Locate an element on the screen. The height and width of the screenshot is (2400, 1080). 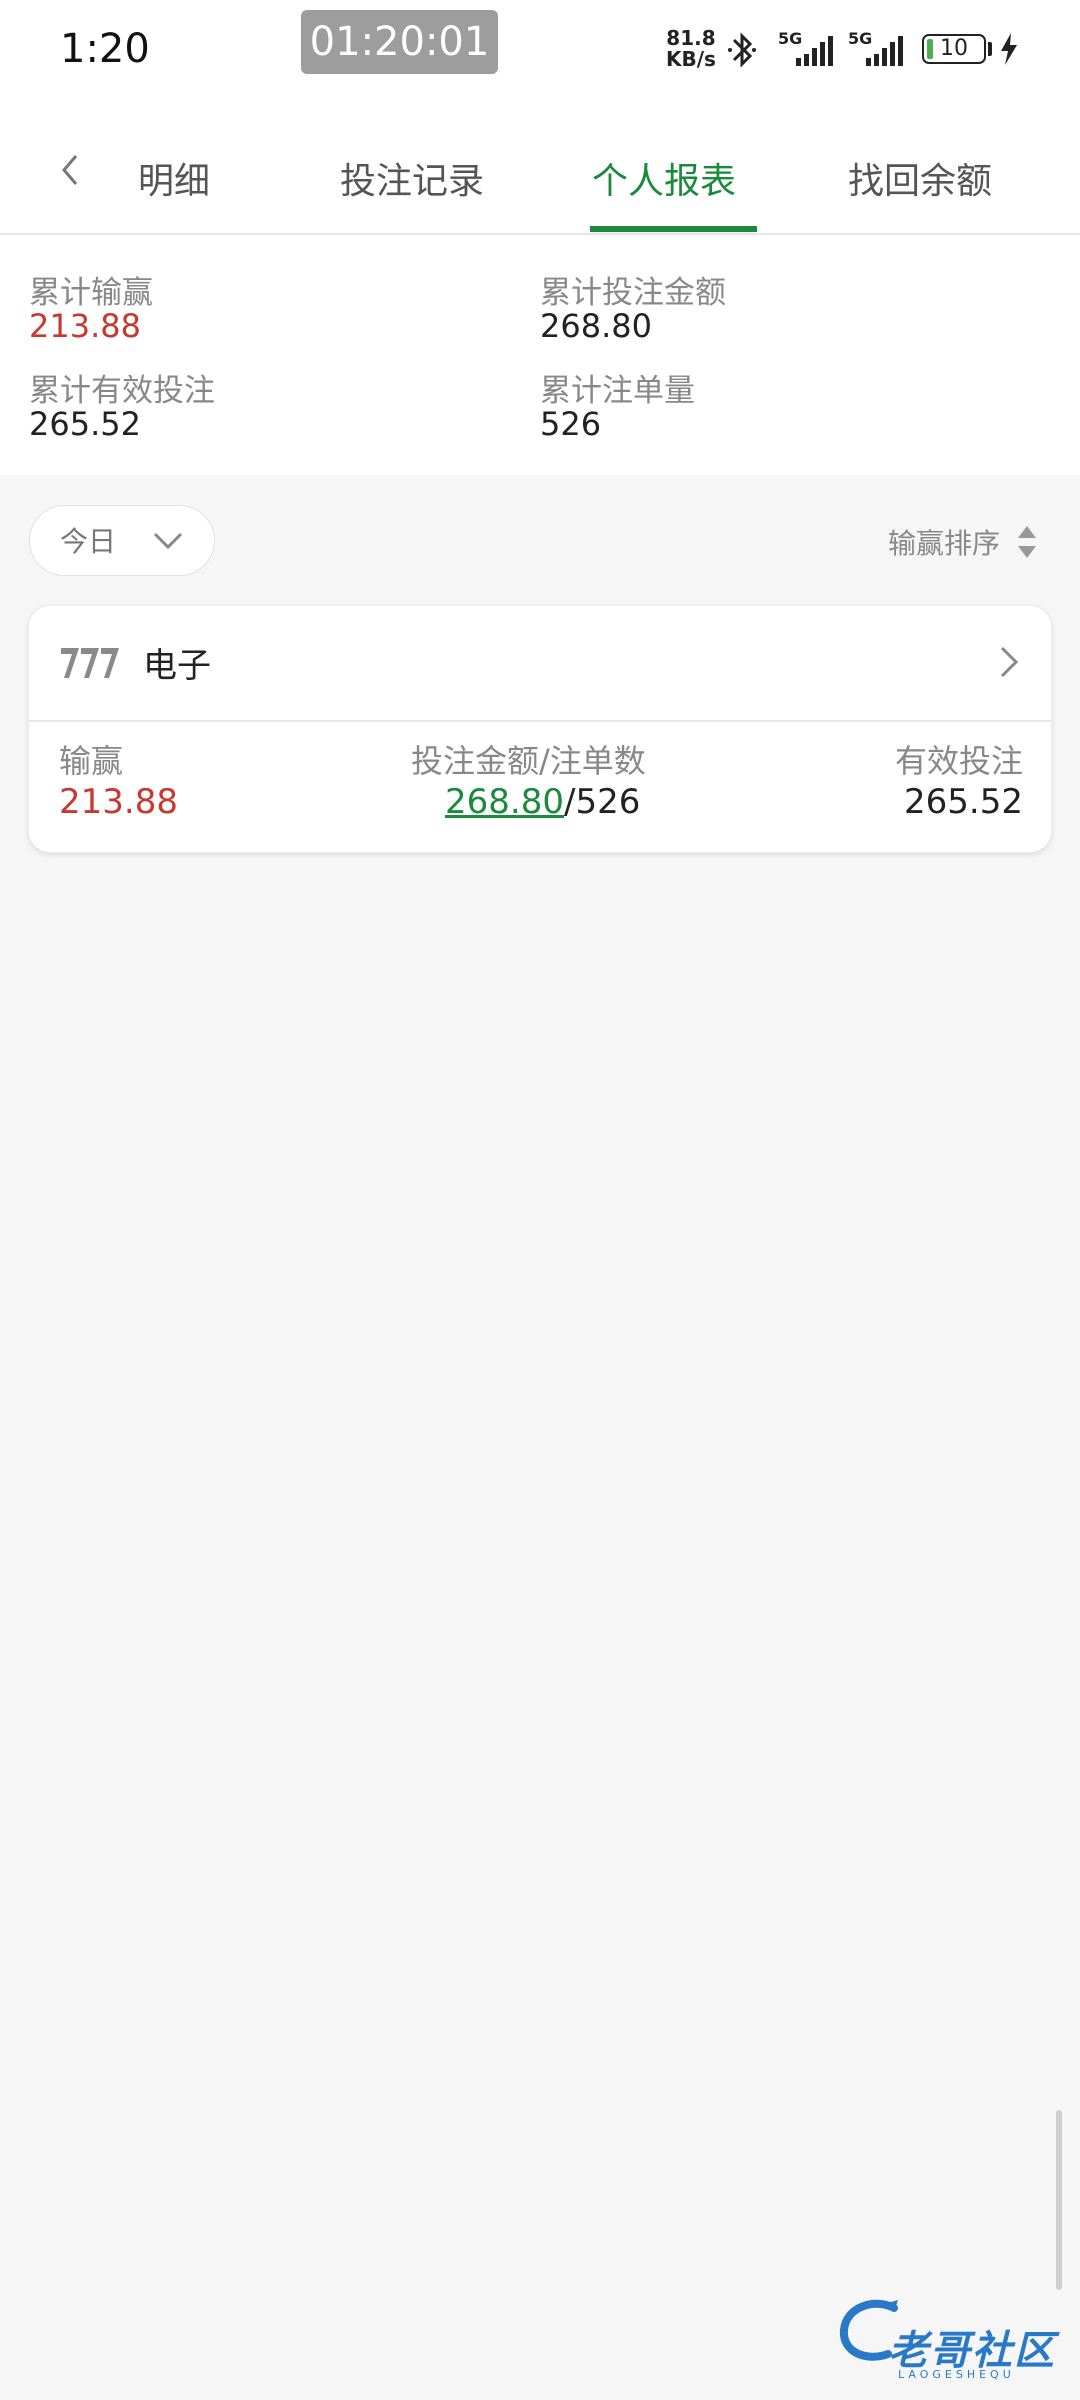
win-loss-label: 输赢 is located at coordinates (91, 761).